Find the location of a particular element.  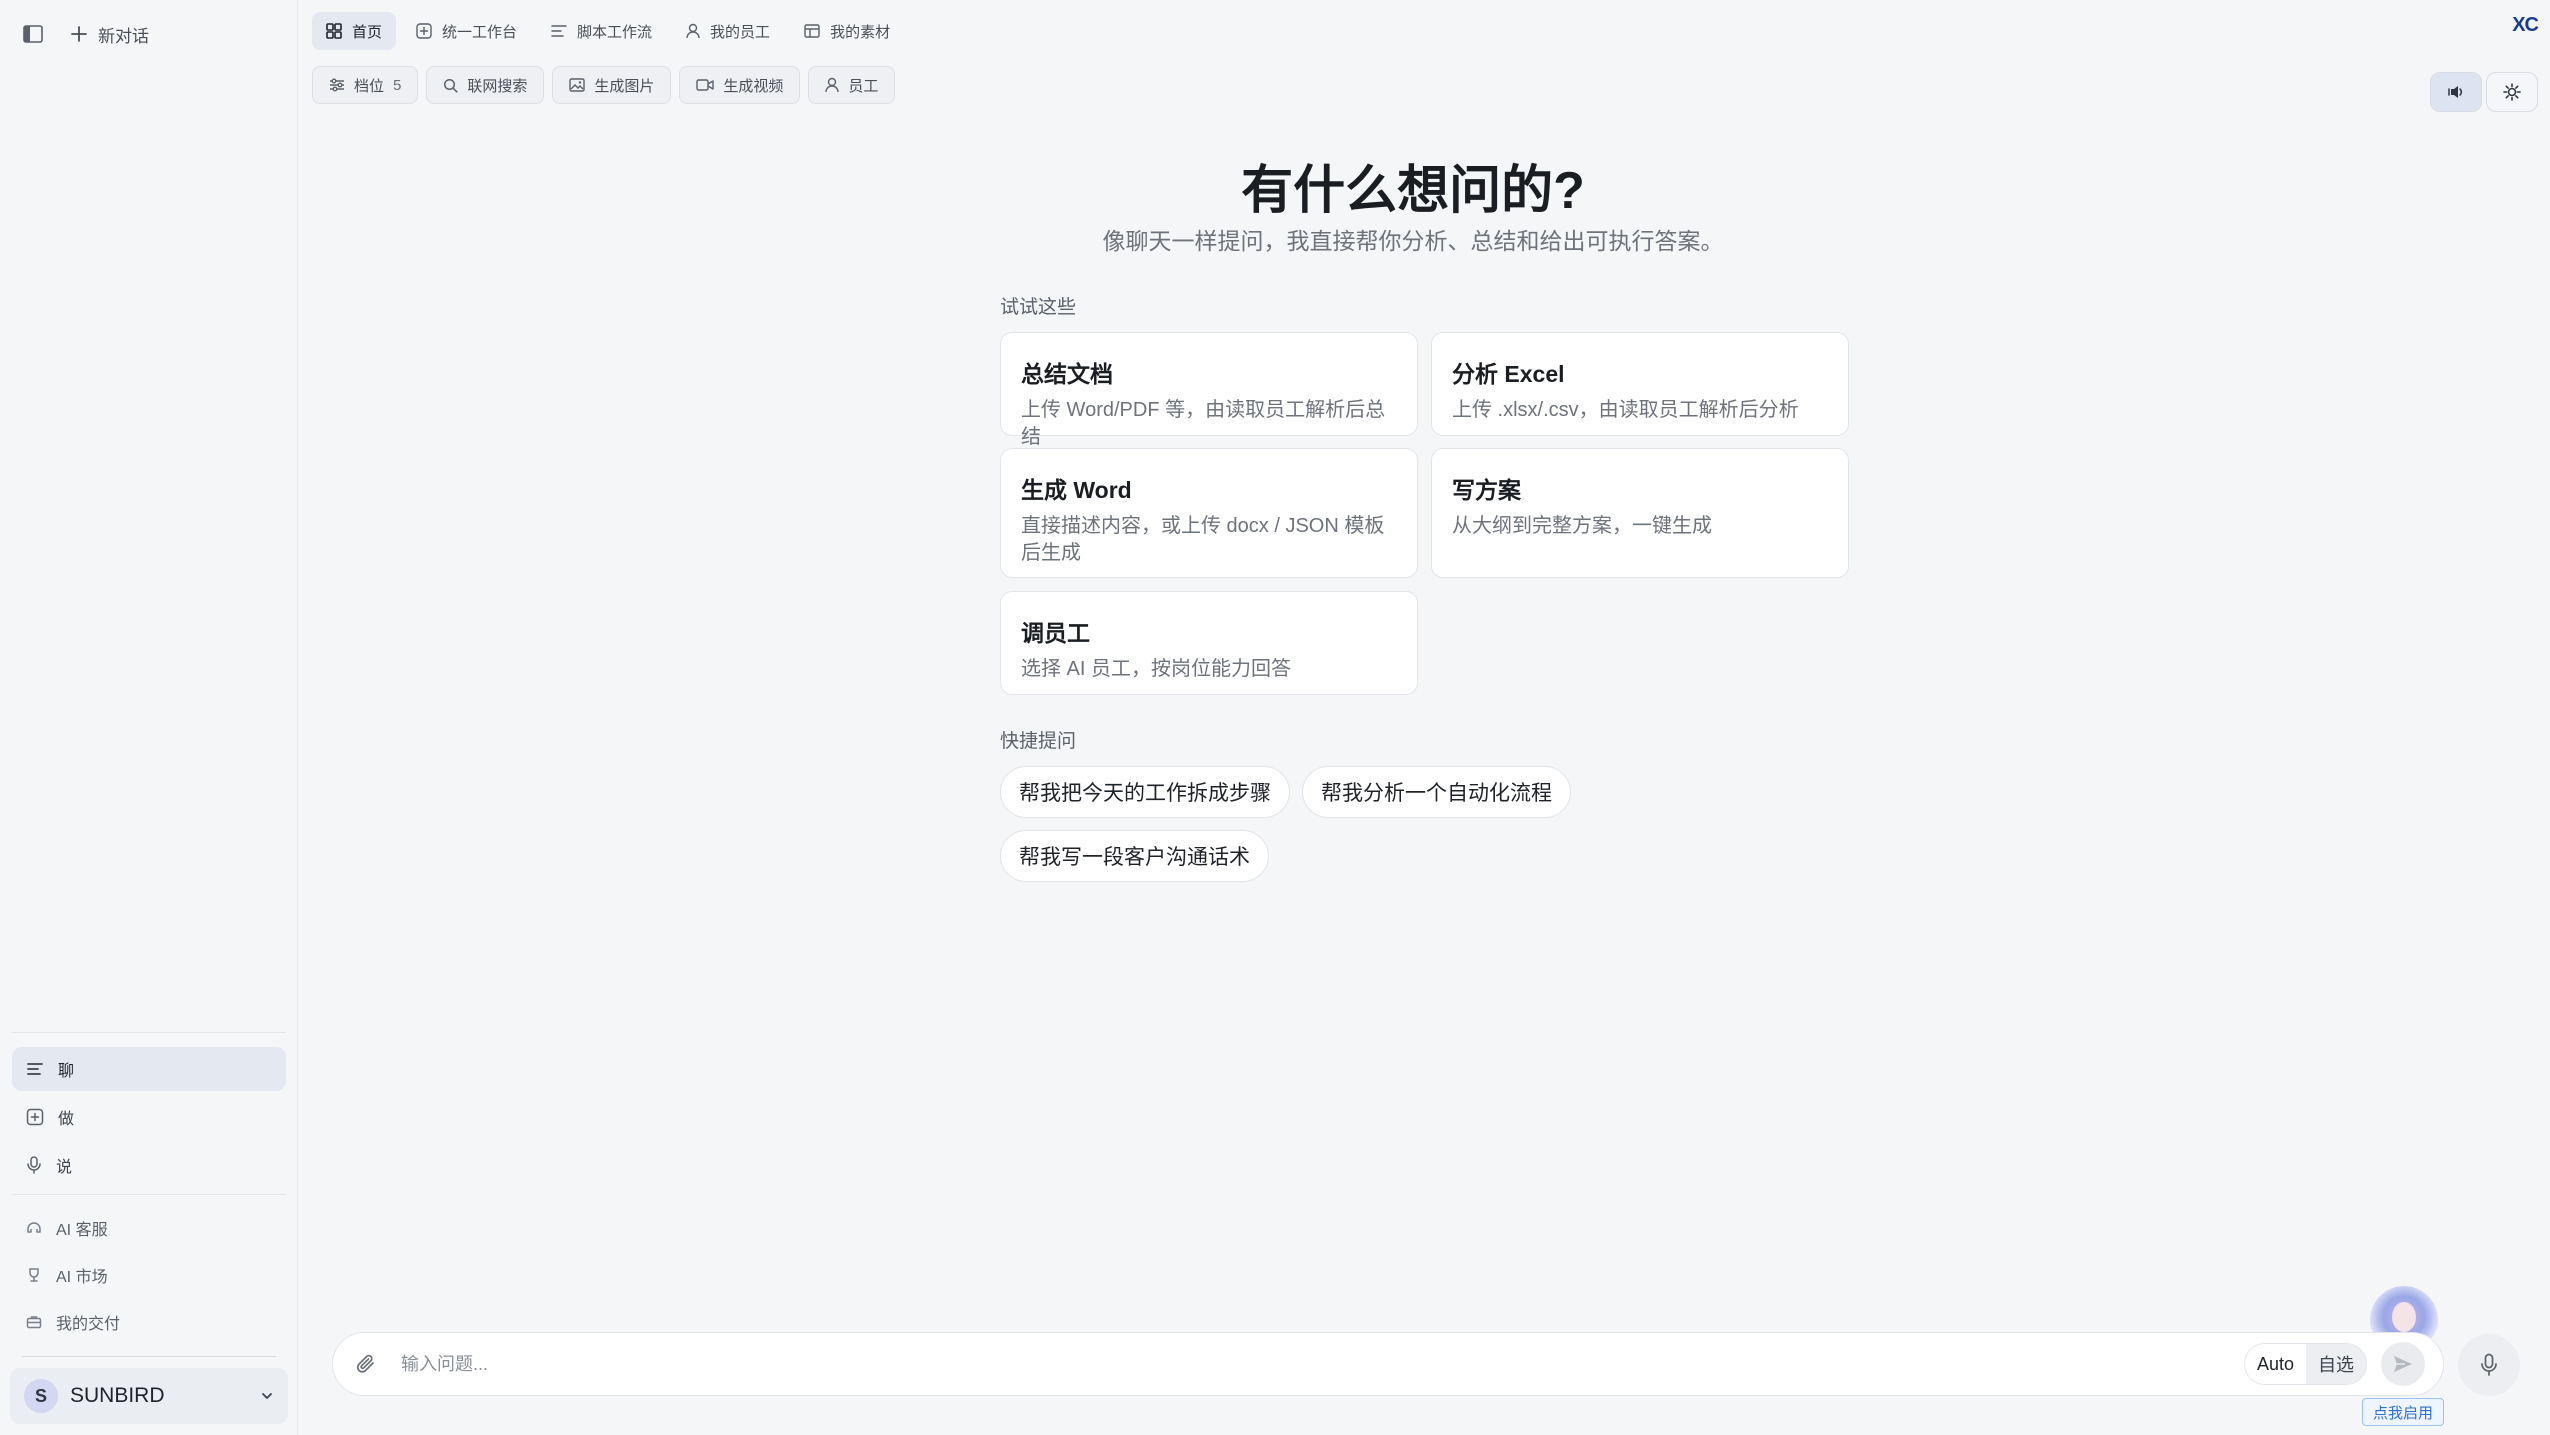

question-input is located at coordinates (1322, 1364).